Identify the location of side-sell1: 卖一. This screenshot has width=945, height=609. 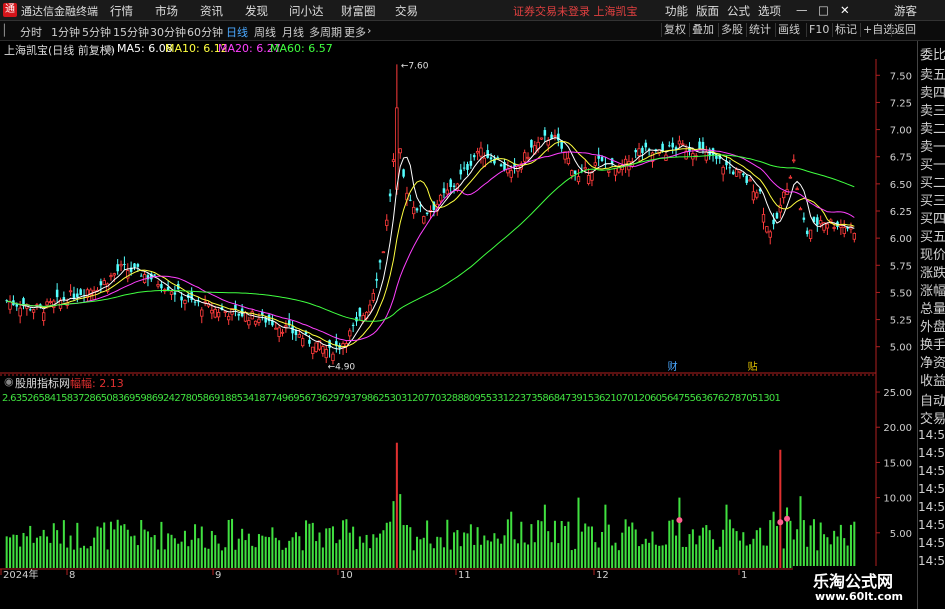
(932, 145).